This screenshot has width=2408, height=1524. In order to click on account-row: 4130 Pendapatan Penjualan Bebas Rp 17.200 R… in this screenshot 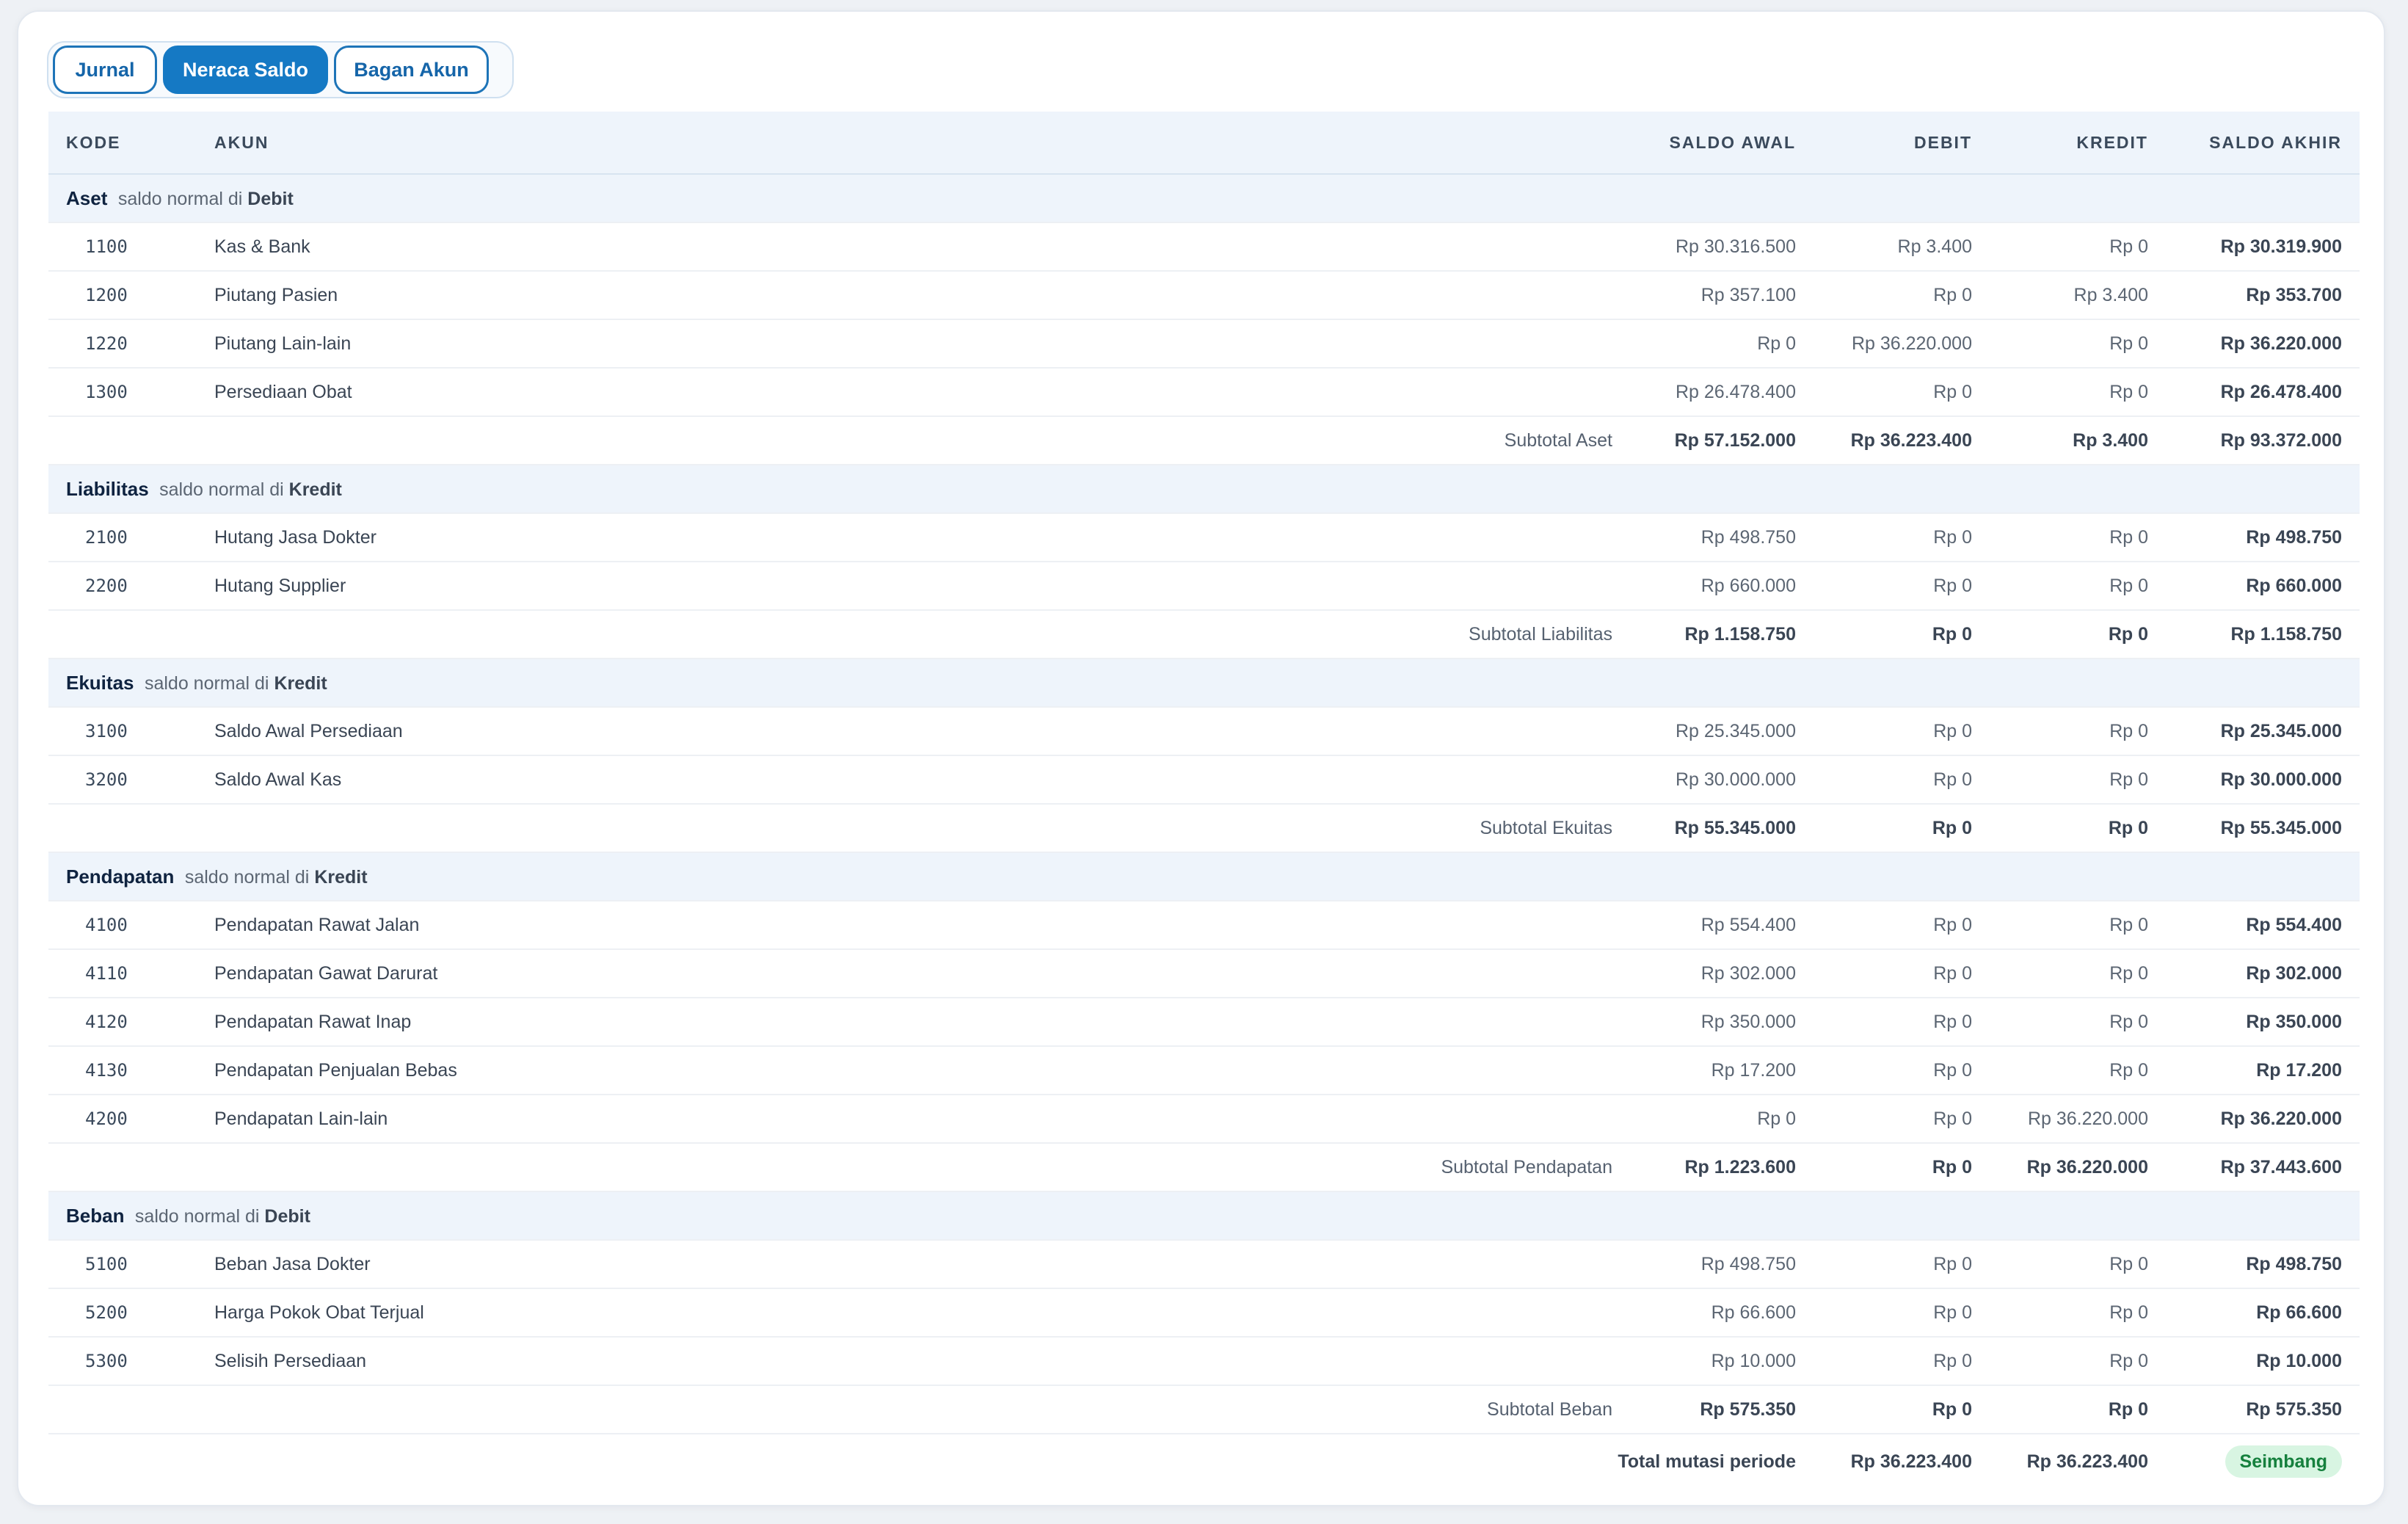, I will do `click(1204, 1071)`.